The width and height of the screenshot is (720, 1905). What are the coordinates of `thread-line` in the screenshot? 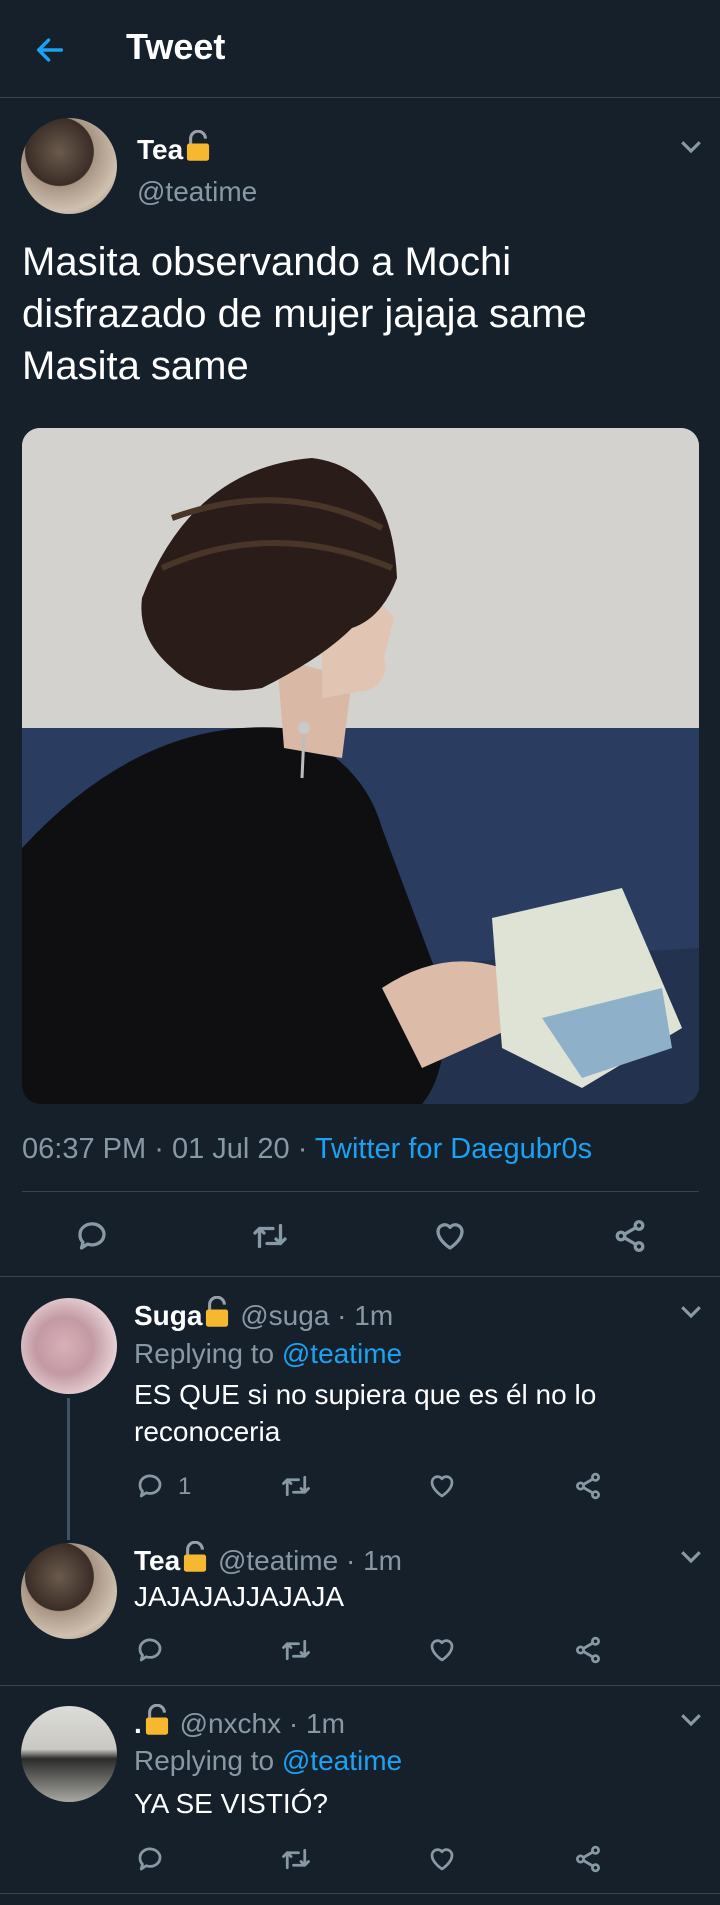 It's located at (68, 1469).